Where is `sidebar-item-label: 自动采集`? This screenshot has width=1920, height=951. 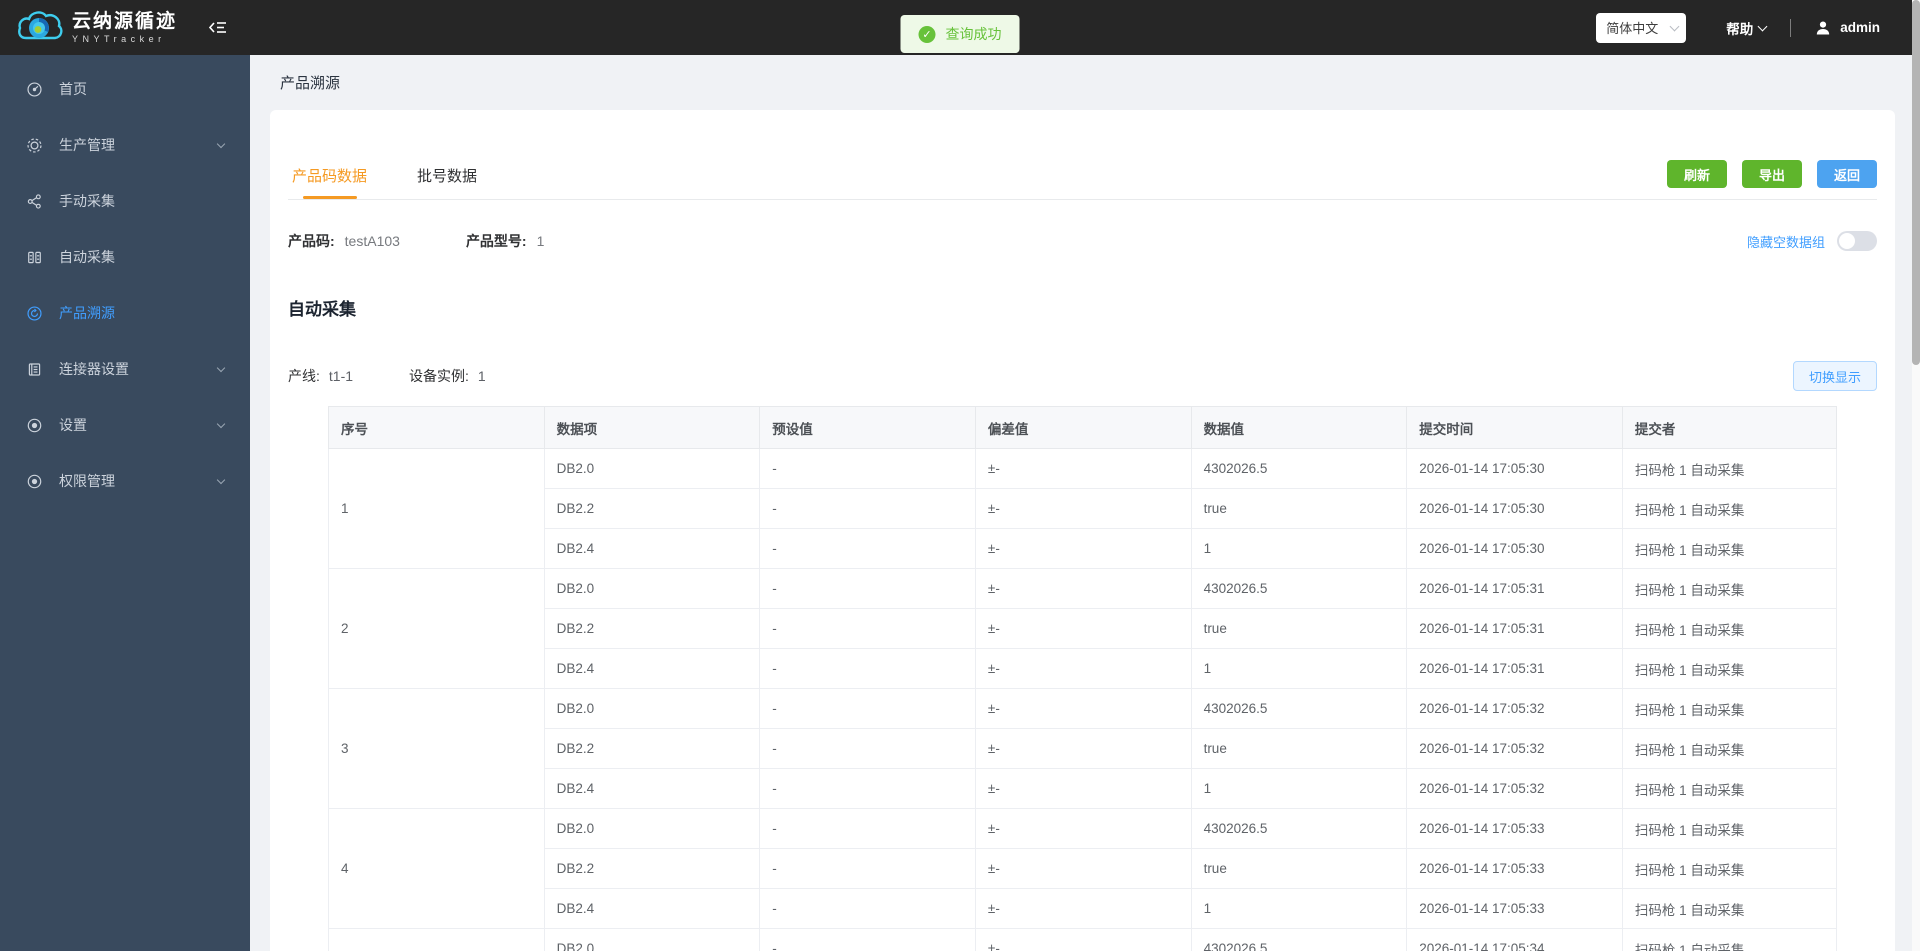
sidebar-item-label: 自动采集 is located at coordinates (87, 257).